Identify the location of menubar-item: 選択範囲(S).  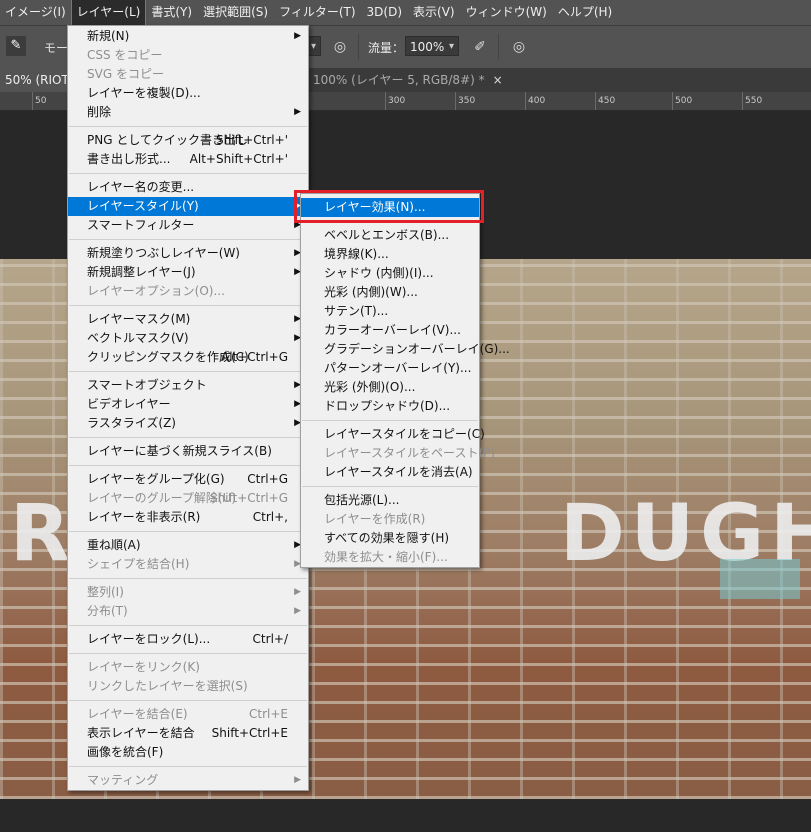
(235, 12).